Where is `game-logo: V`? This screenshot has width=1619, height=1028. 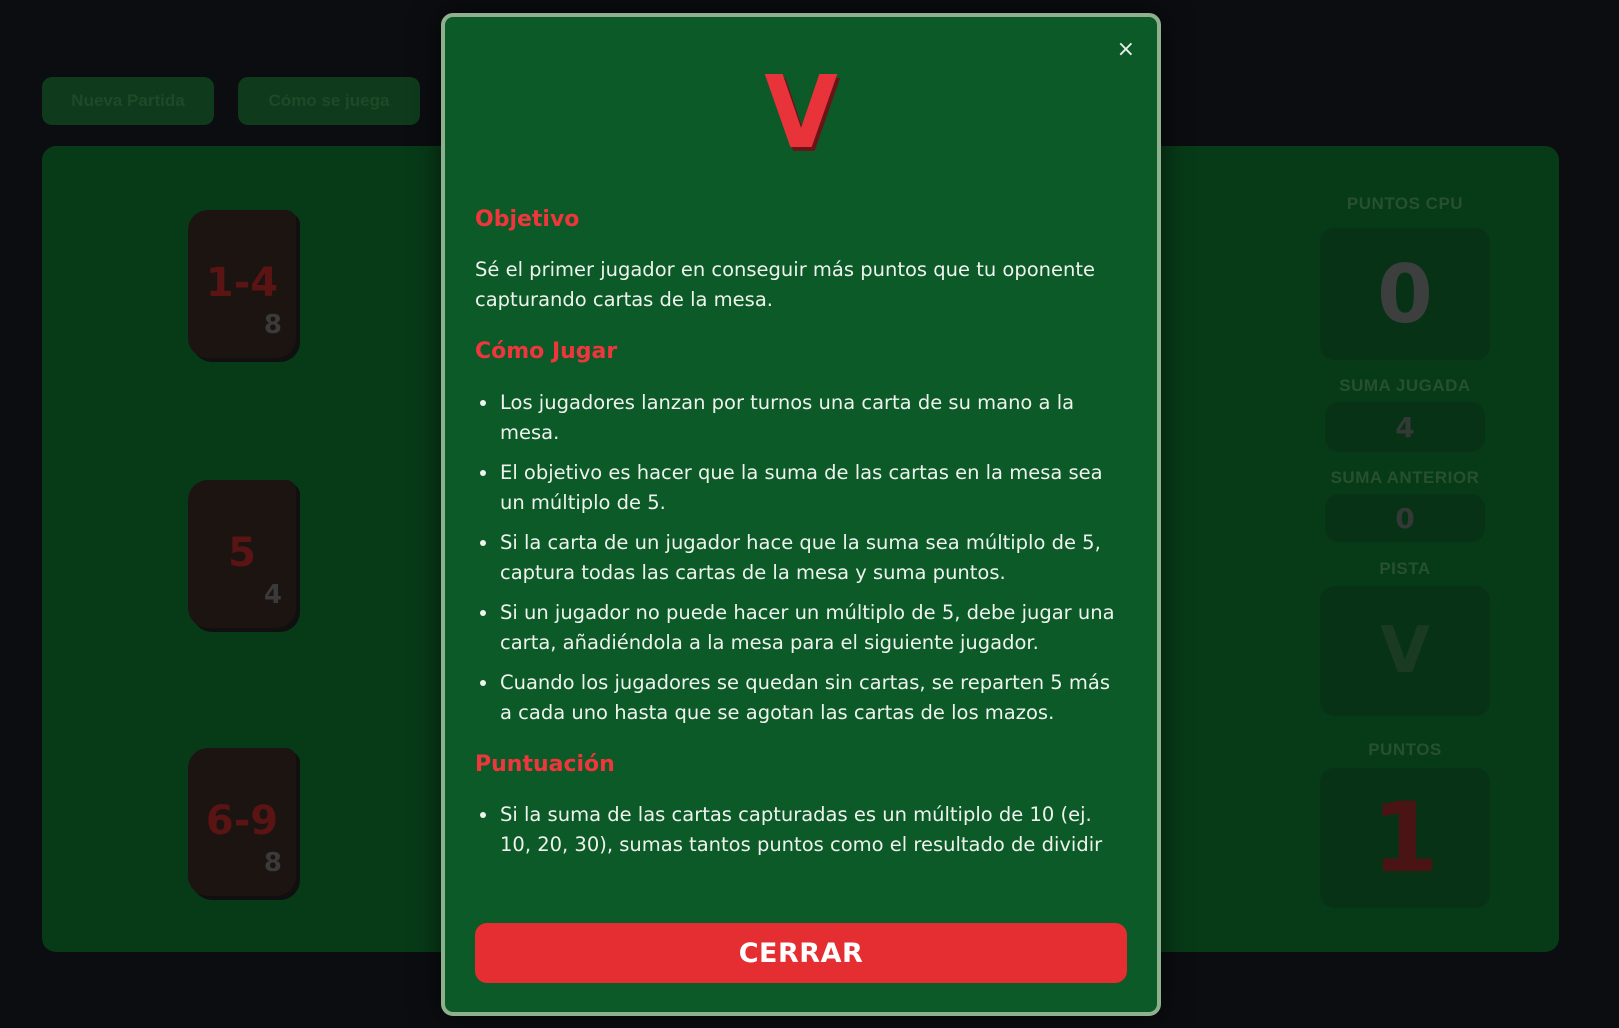 game-logo: V is located at coordinates (801, 112).